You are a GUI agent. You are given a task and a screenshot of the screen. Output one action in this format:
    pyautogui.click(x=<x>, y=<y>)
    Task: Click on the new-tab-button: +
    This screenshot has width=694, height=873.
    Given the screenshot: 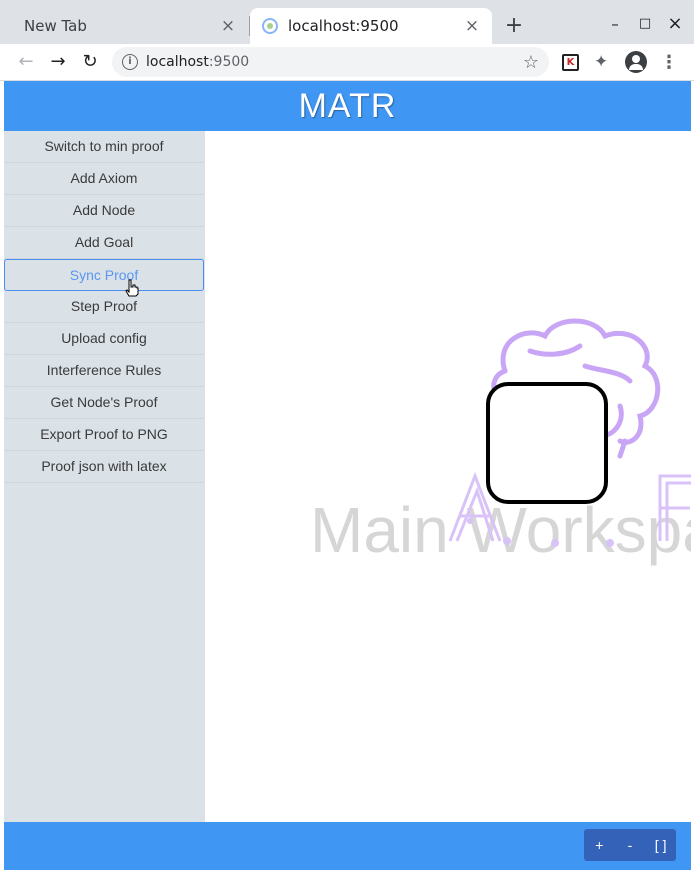 What is the action you would take?
    pyautogui.click(x=514, y=26)
    